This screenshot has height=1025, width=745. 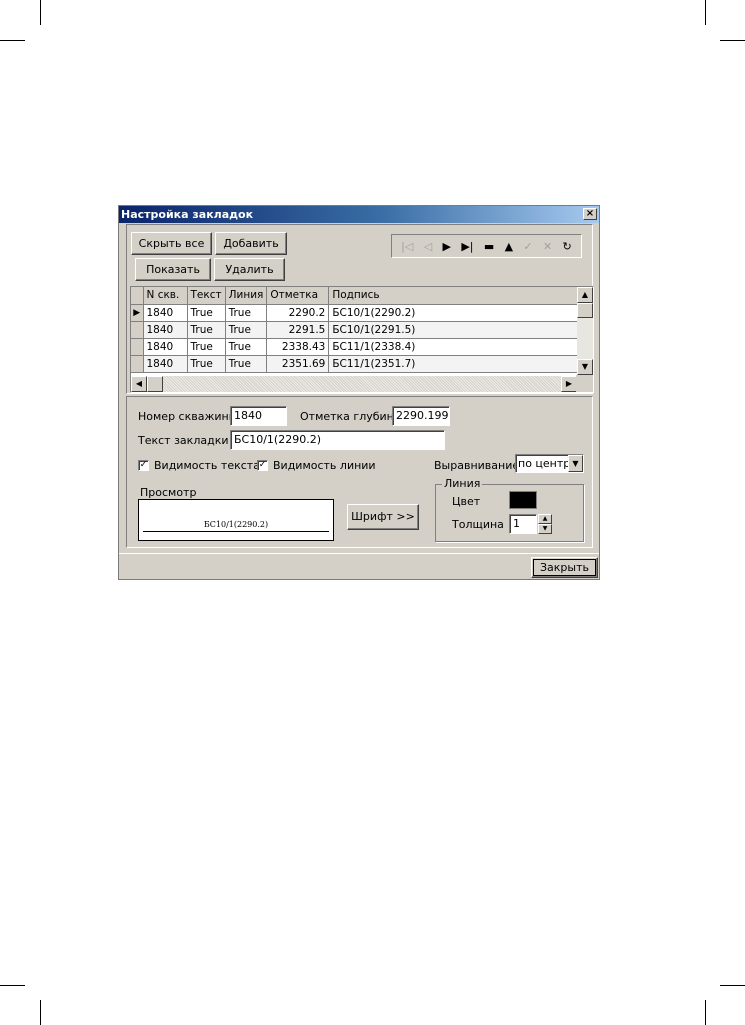 I want to click on first-icon: |◁, so click(x=407, y=246).